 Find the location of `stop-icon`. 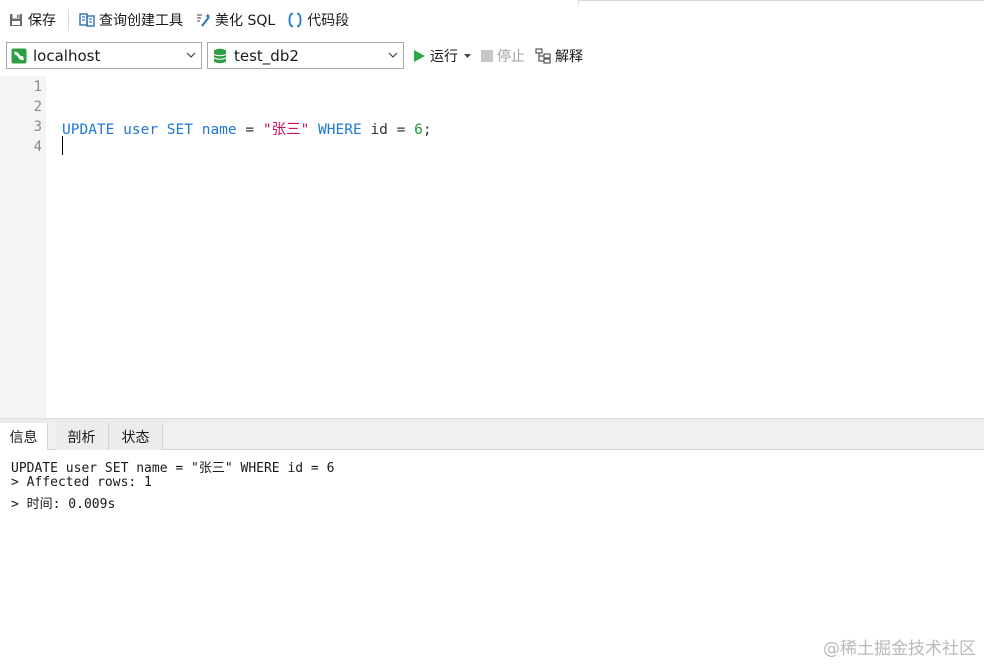

stop-icon is located at coordinates (487, 56).